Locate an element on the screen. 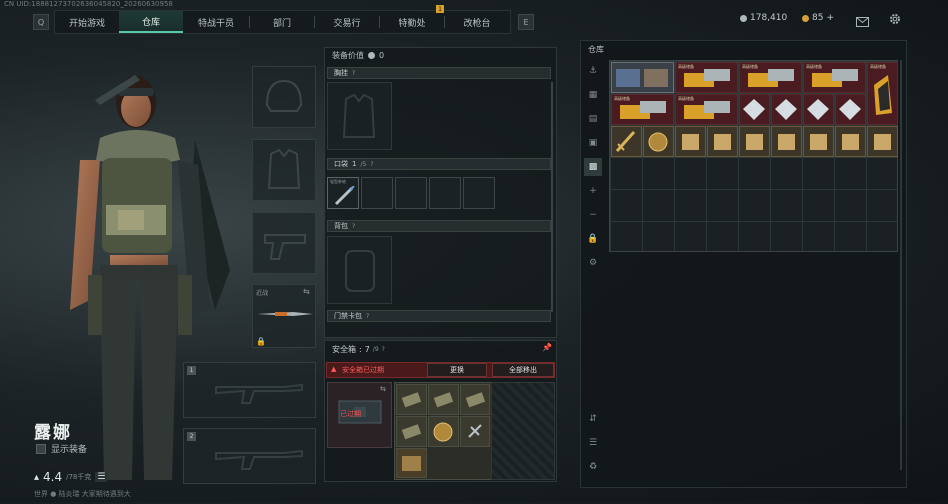 This screenshot has width=948, height=504. tab-trade: 交易行 is located at coordinates (347, 22).